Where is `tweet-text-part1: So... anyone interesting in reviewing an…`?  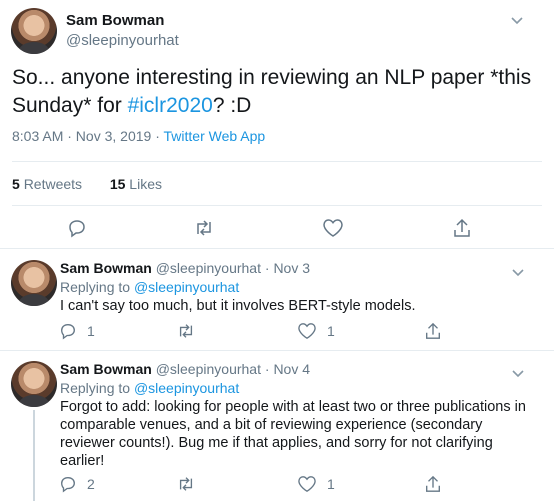 tweet-text-part1: So... anyone interesting in reviewing an… is located at coordinates (272, 91).